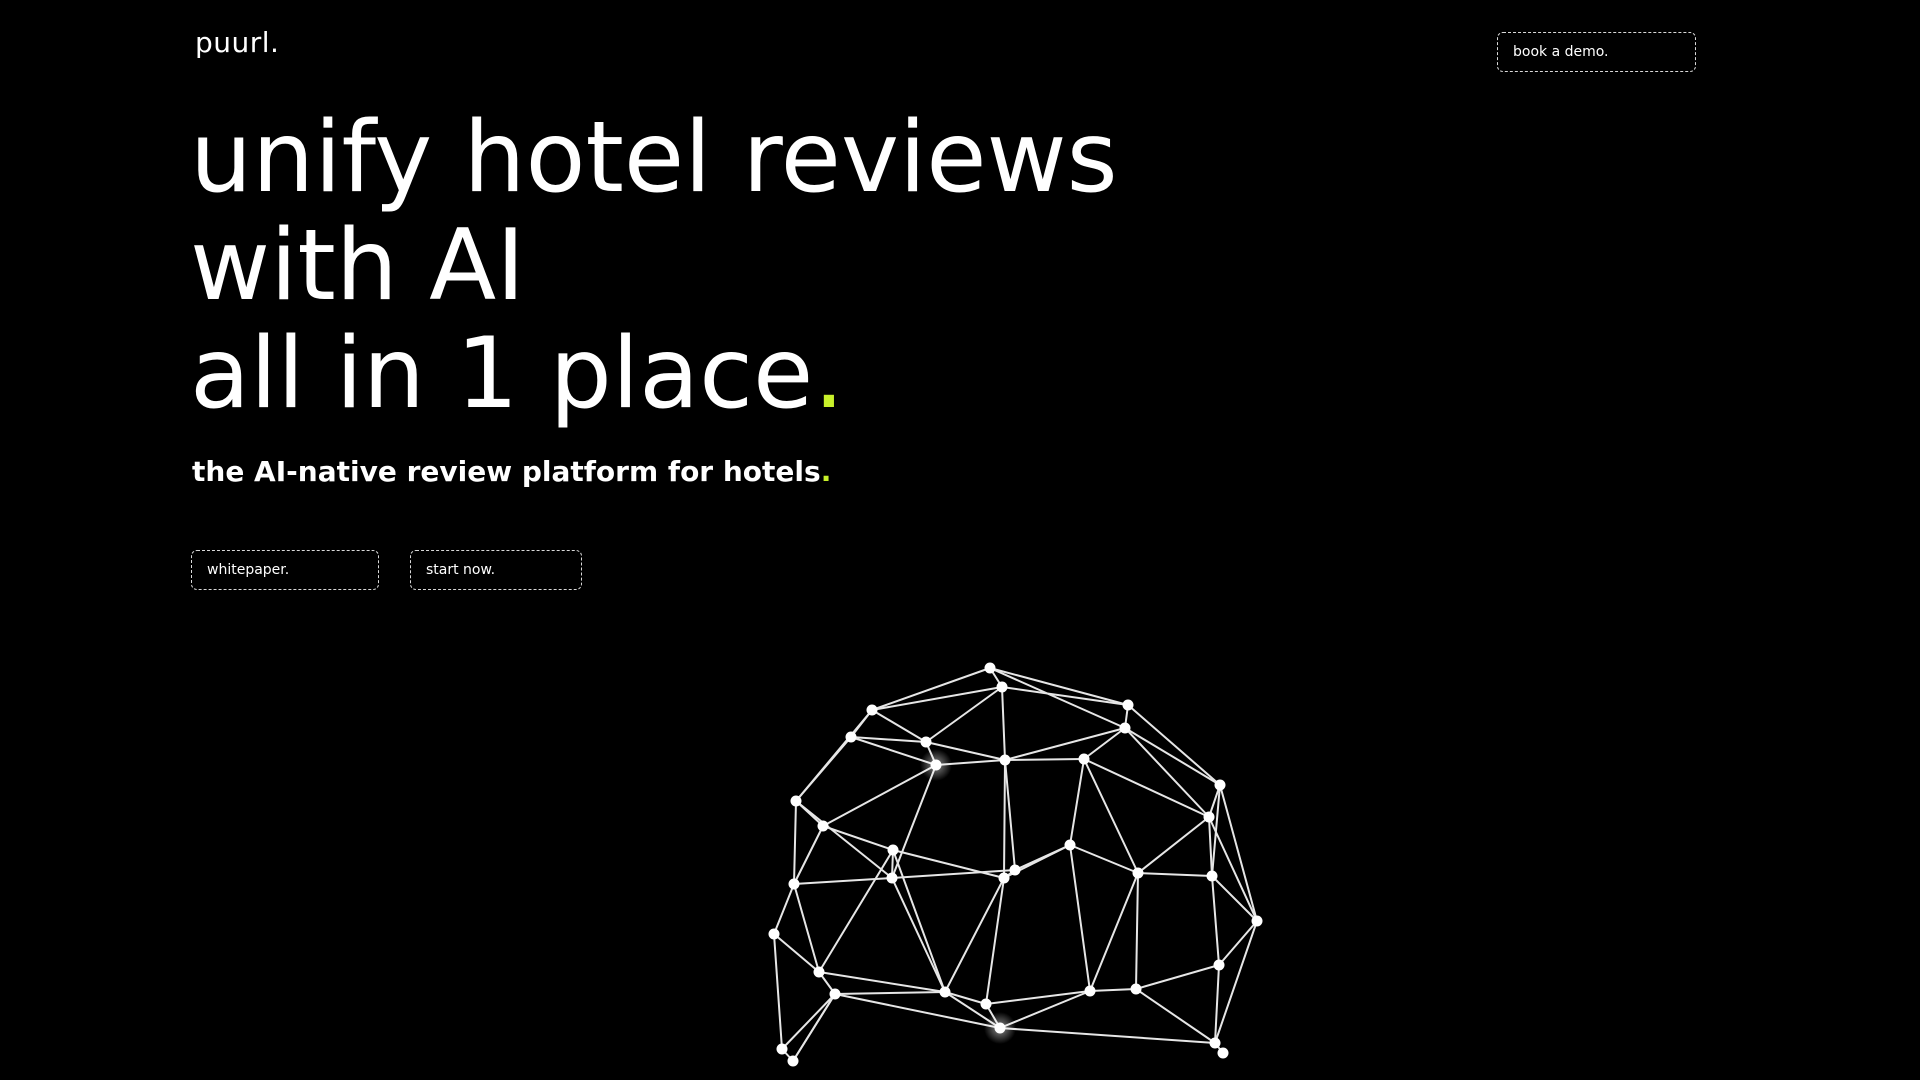 The height and width of the screenshot is (1080, 1920). Describe the element at coordinates (285, 570) in the screenshot. I see `whitepaper-button: whitepaper.` at that location.